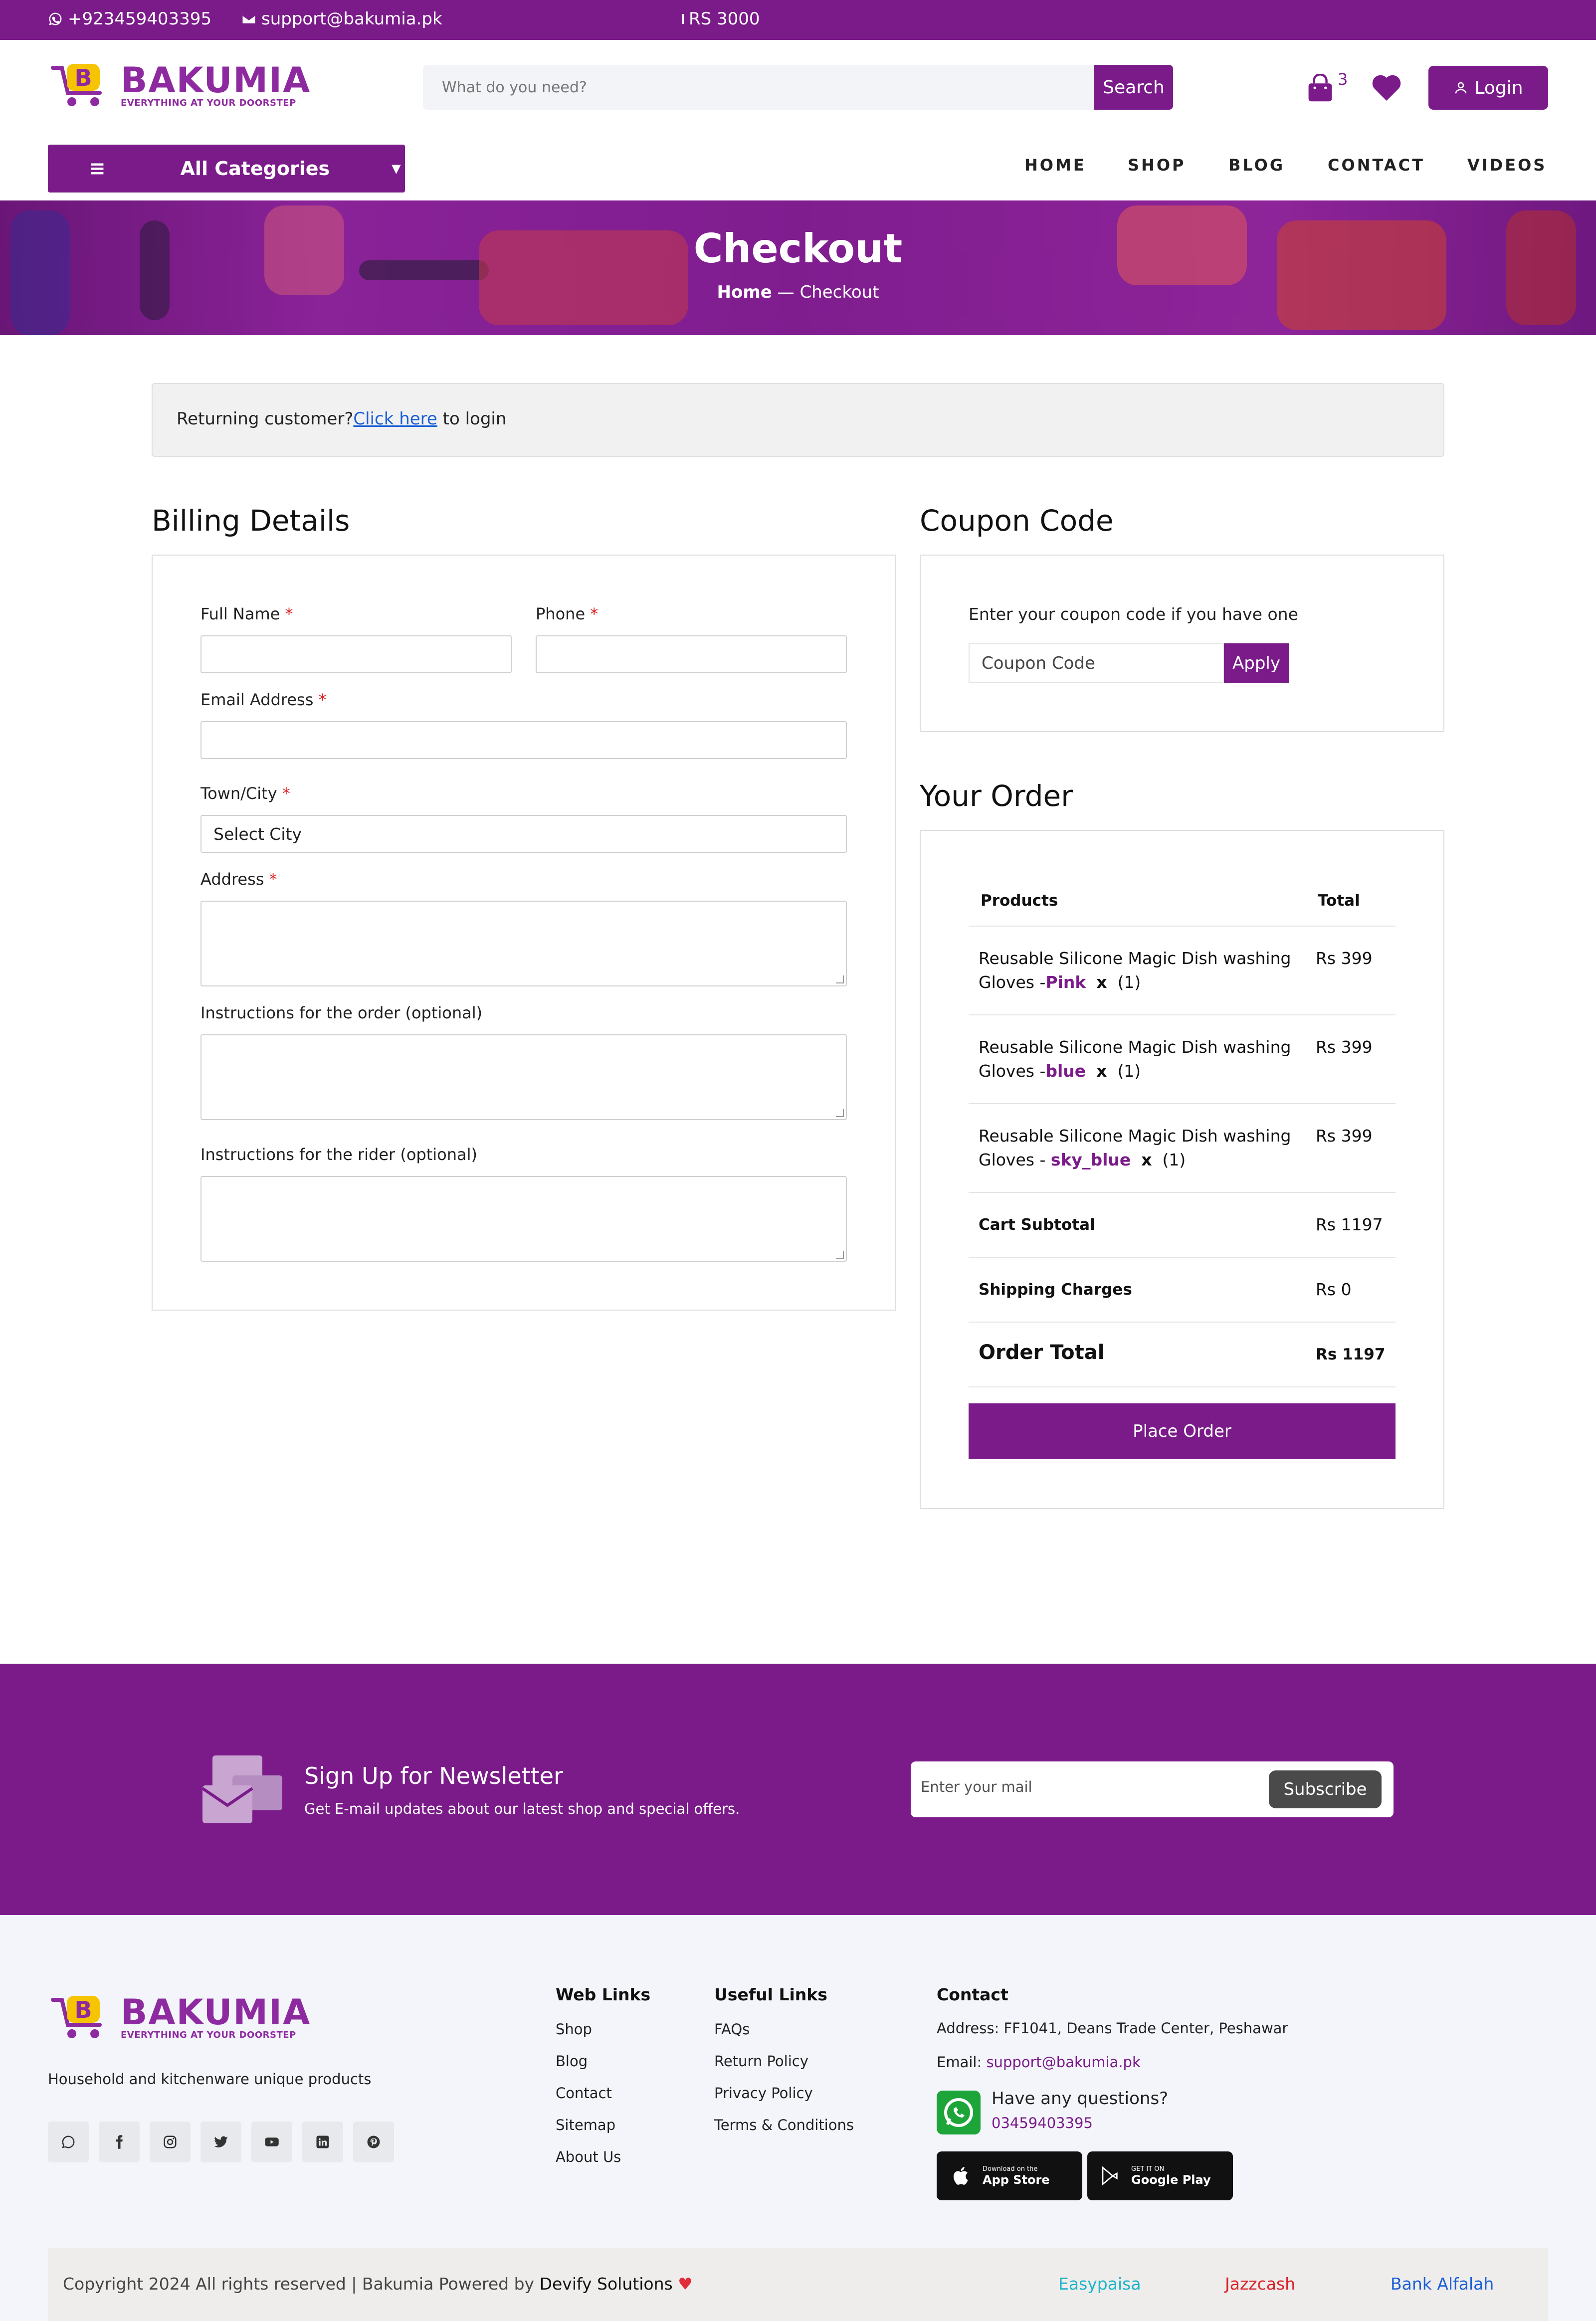  I want to click on promo-divider, so click(683, 19).